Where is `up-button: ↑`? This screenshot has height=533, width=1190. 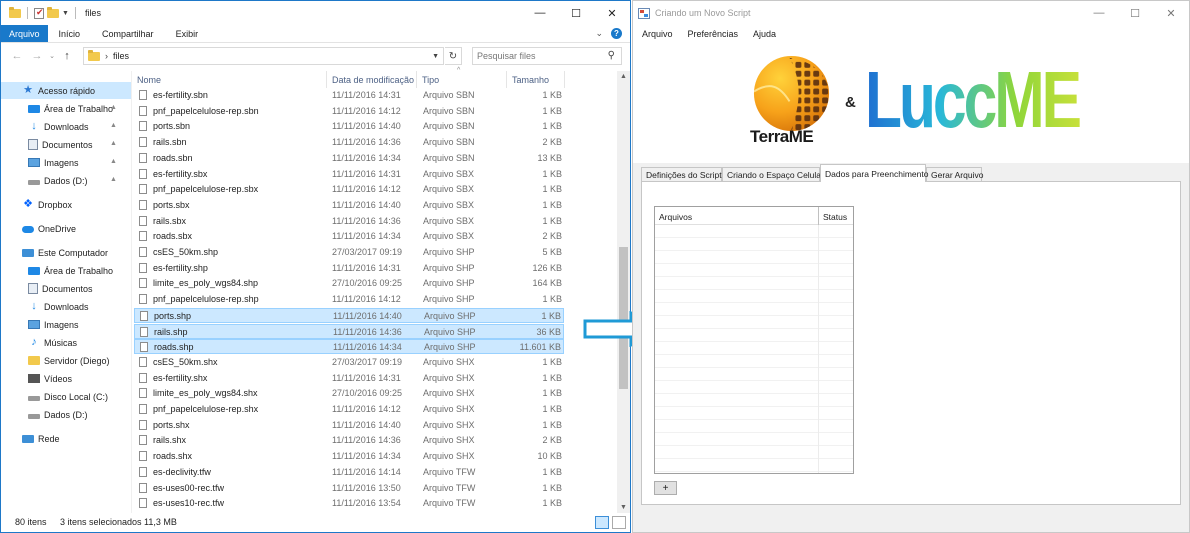 up-button: ↑ is located at coordinates (67, 56).